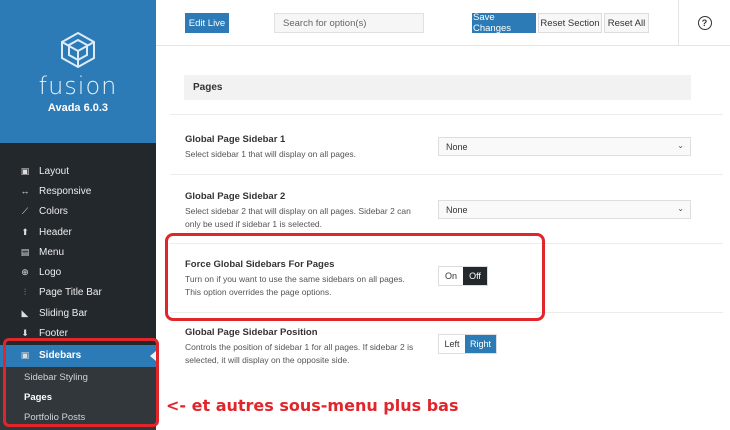  What do you see at coordinates (78, 232) in the screenshot?
I see `sidebar-item-header: ⬆ Header` at bounding box center [78, 232].